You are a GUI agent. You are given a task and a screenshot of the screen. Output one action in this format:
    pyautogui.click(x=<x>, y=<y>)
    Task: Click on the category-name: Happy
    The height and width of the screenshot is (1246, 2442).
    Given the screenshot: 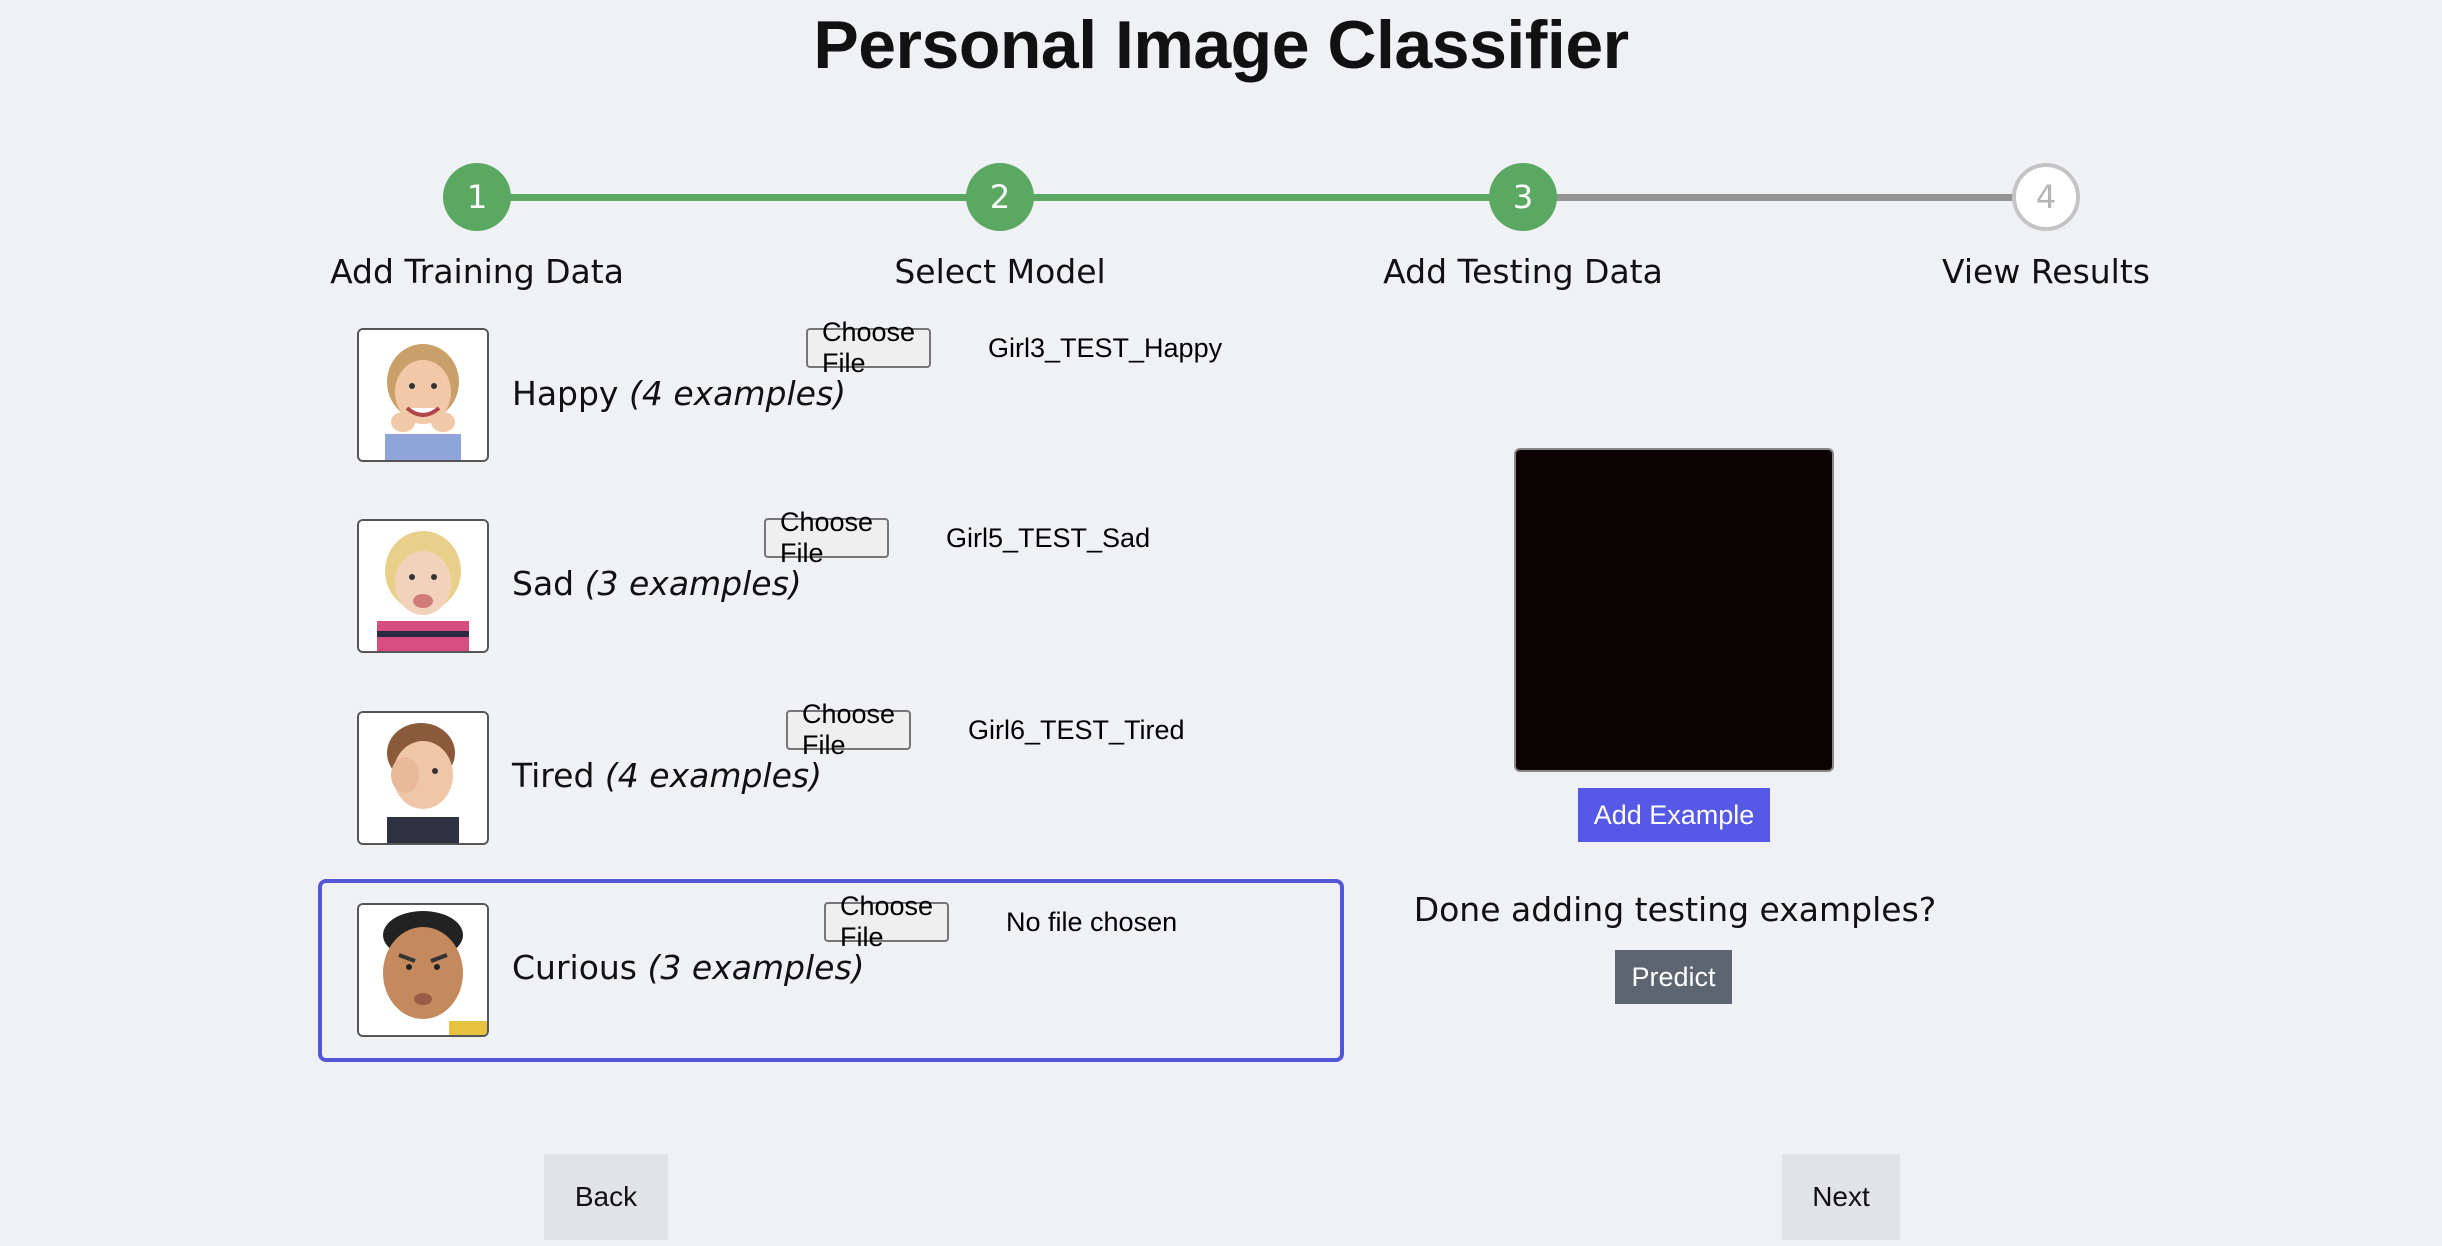 What is the action you would take?
    pyautogui.click(x=565, y=393)
    